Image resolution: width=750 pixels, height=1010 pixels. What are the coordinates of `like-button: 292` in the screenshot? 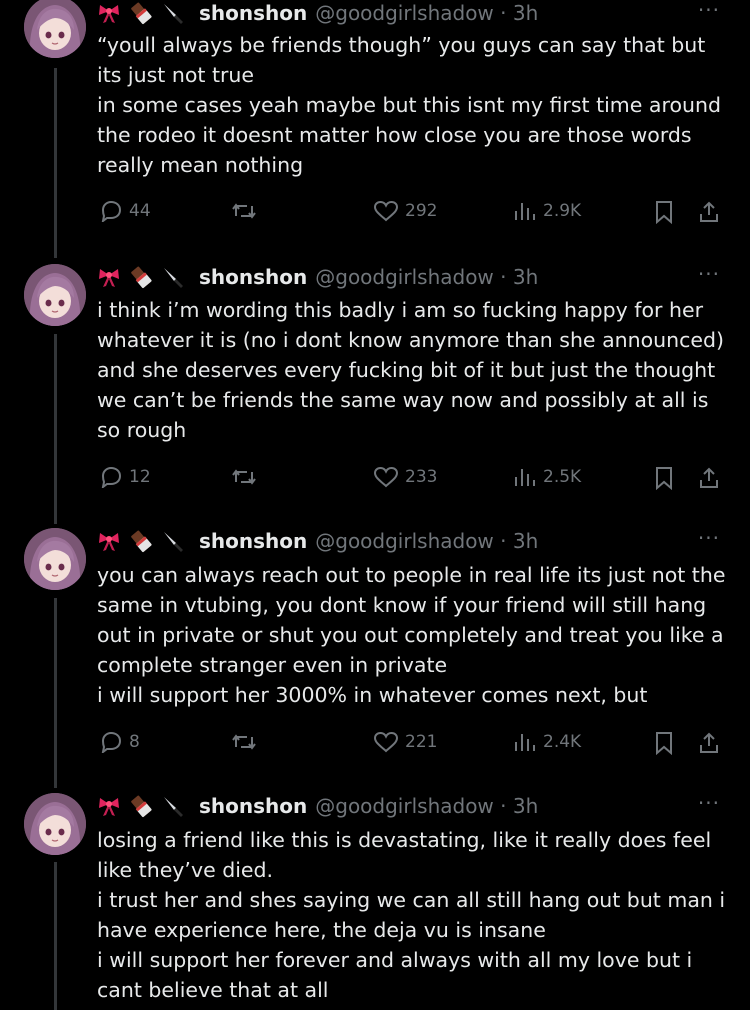 It's located at (405, 211).